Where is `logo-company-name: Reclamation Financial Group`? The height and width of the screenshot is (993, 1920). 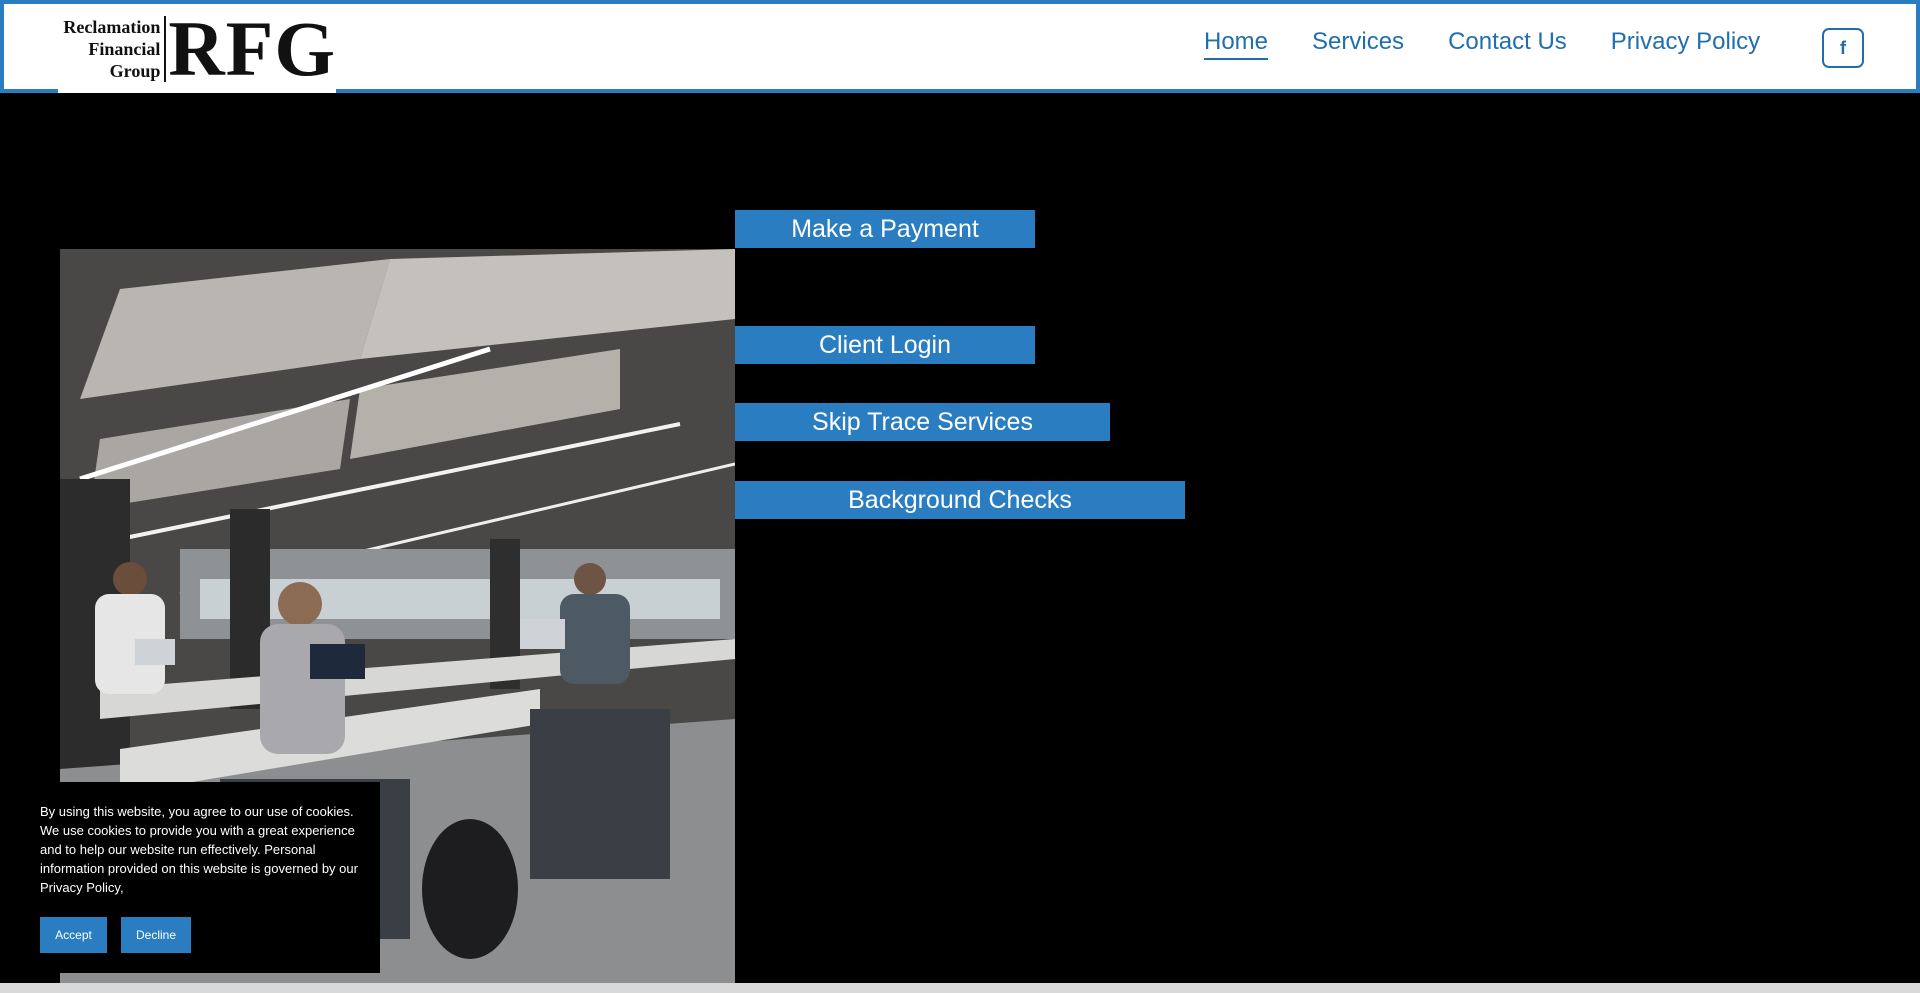
logo-company-name: Reclamation Financial Group is located at coordinates (114, 48).